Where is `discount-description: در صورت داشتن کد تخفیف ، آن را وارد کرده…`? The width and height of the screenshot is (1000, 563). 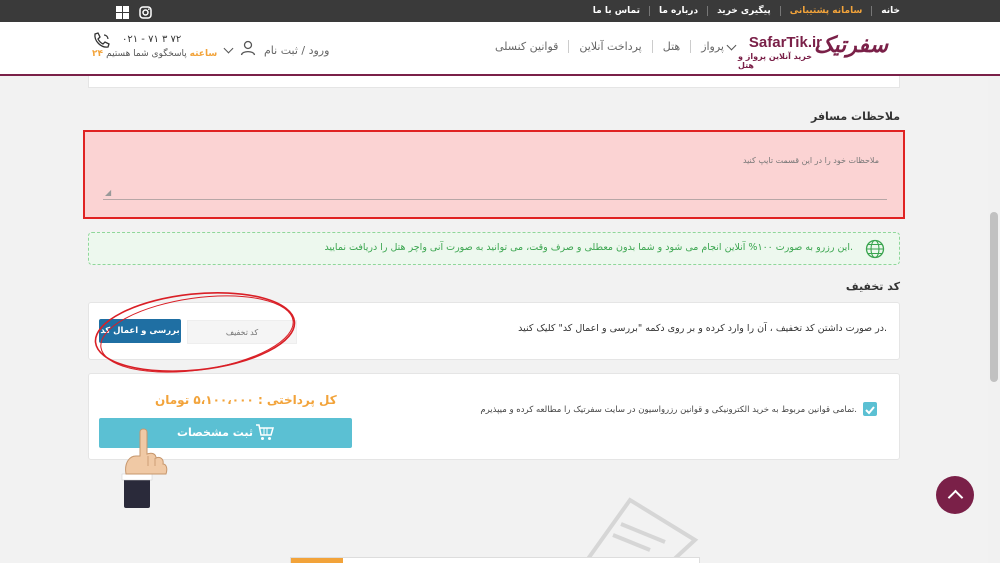 discount-description: در صورت داشتن کد تخفیف ، آن را وارد کرده… is located at coordinates (702, 328).